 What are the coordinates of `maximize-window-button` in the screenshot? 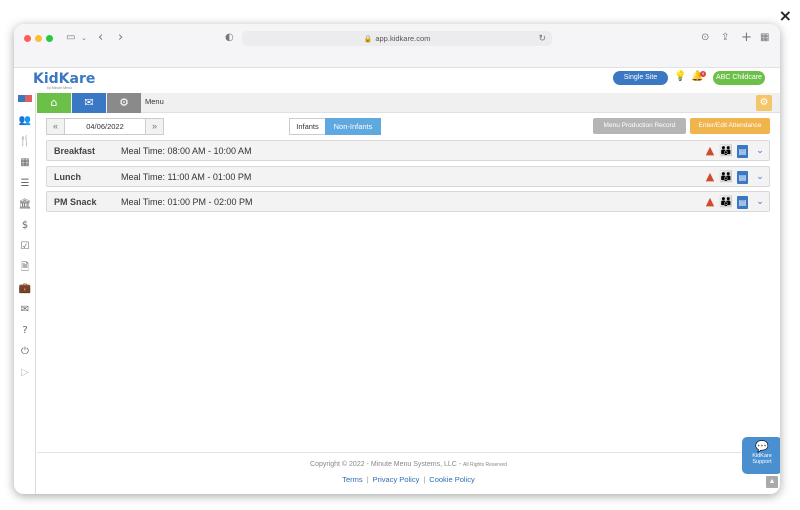 It's located at (49, 38).